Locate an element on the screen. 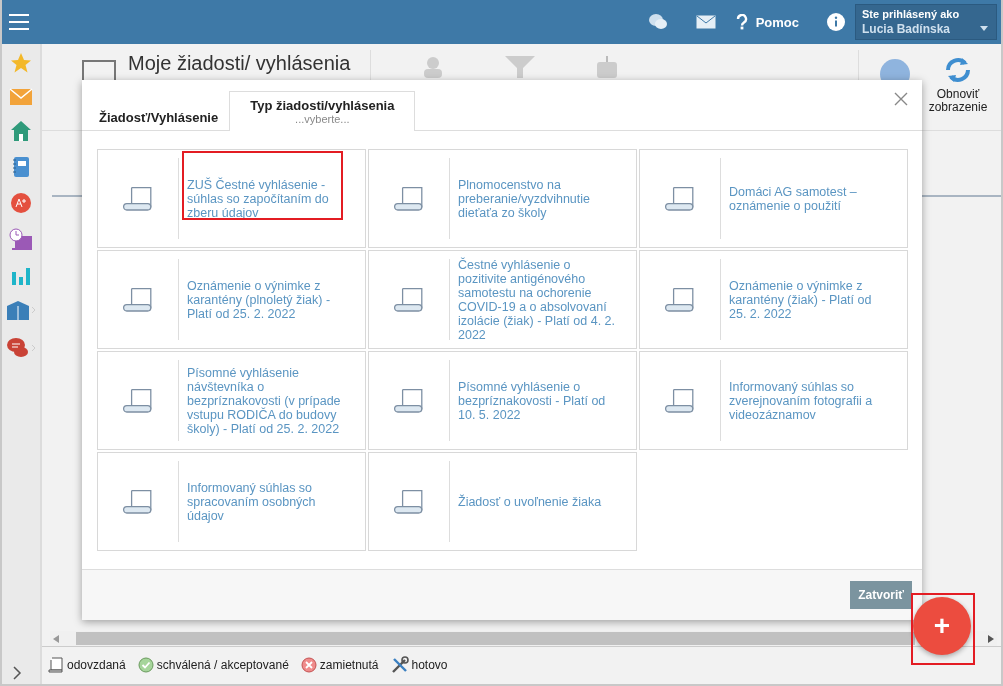 Image resolution: width=1003 pixels, height=686 pixels. tab: Žiadosť/Vyhlásenie is located at coordinates (159, 111).